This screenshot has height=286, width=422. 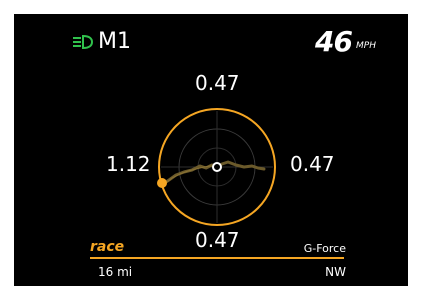 What do you see at coordinates (128, 164) in the screenshot?
I see `g-force-left-value: 1.12` at bounding box center [128, 164].